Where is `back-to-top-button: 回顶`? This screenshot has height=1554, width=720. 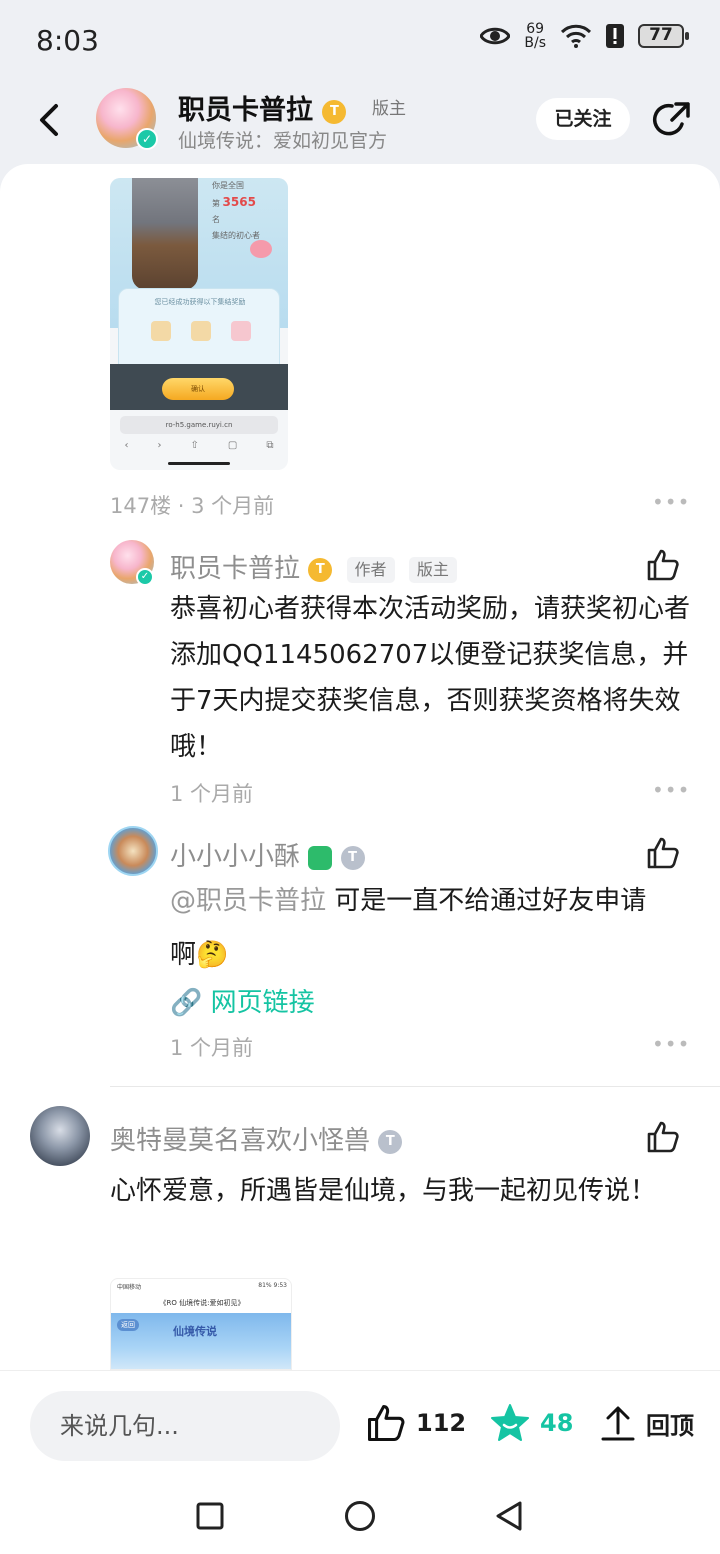
back-to-top-button: 回顶 is located at coordinates (647, 1423).